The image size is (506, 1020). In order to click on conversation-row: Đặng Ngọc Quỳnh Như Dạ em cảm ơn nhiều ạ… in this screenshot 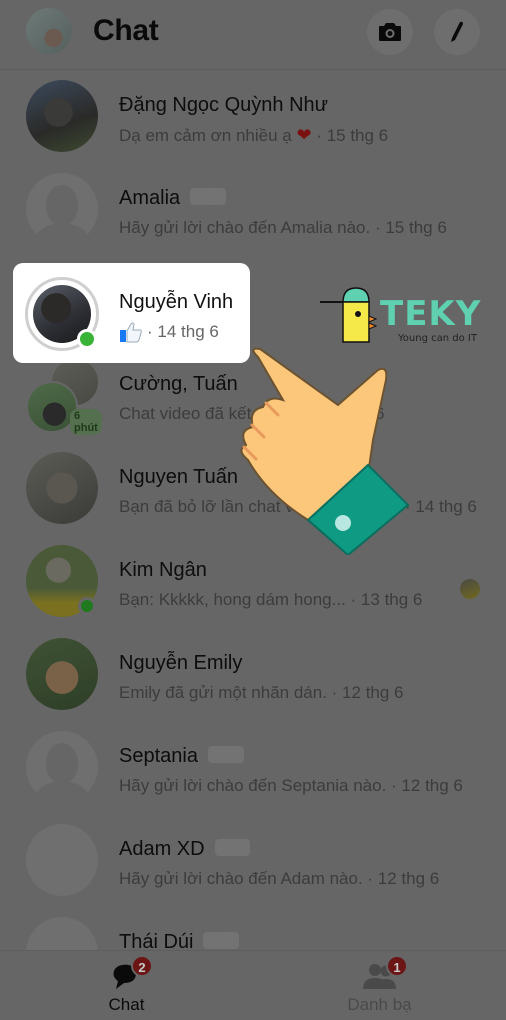, I will do `click(253, 116)`.